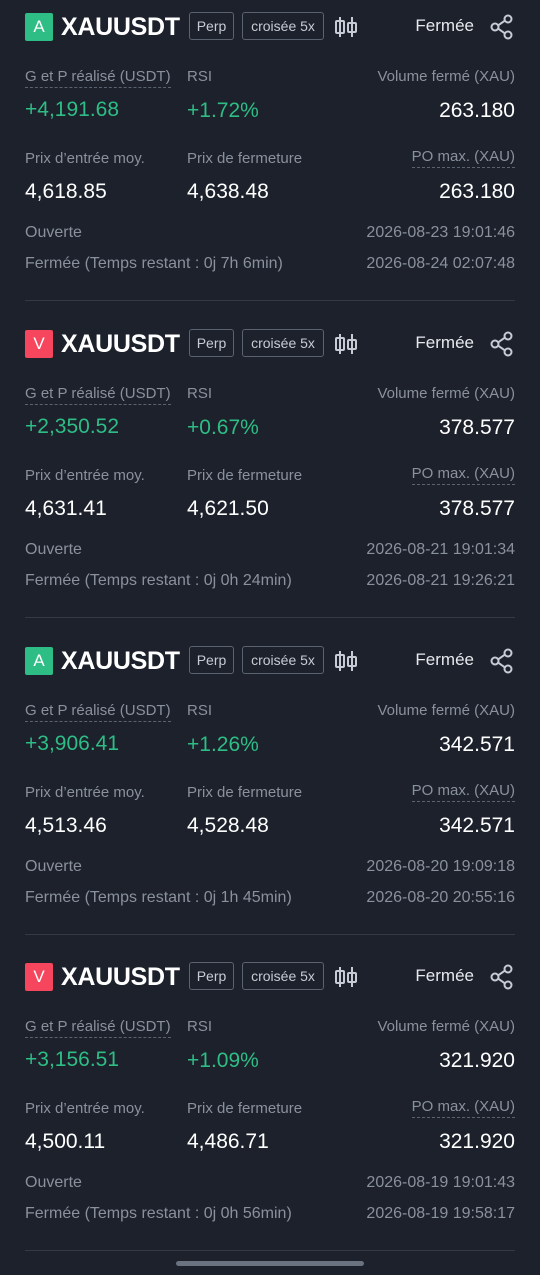 This screenshot has height=1275, width=540. I want to click on max-po-value: 263.180, so click(477, 191).